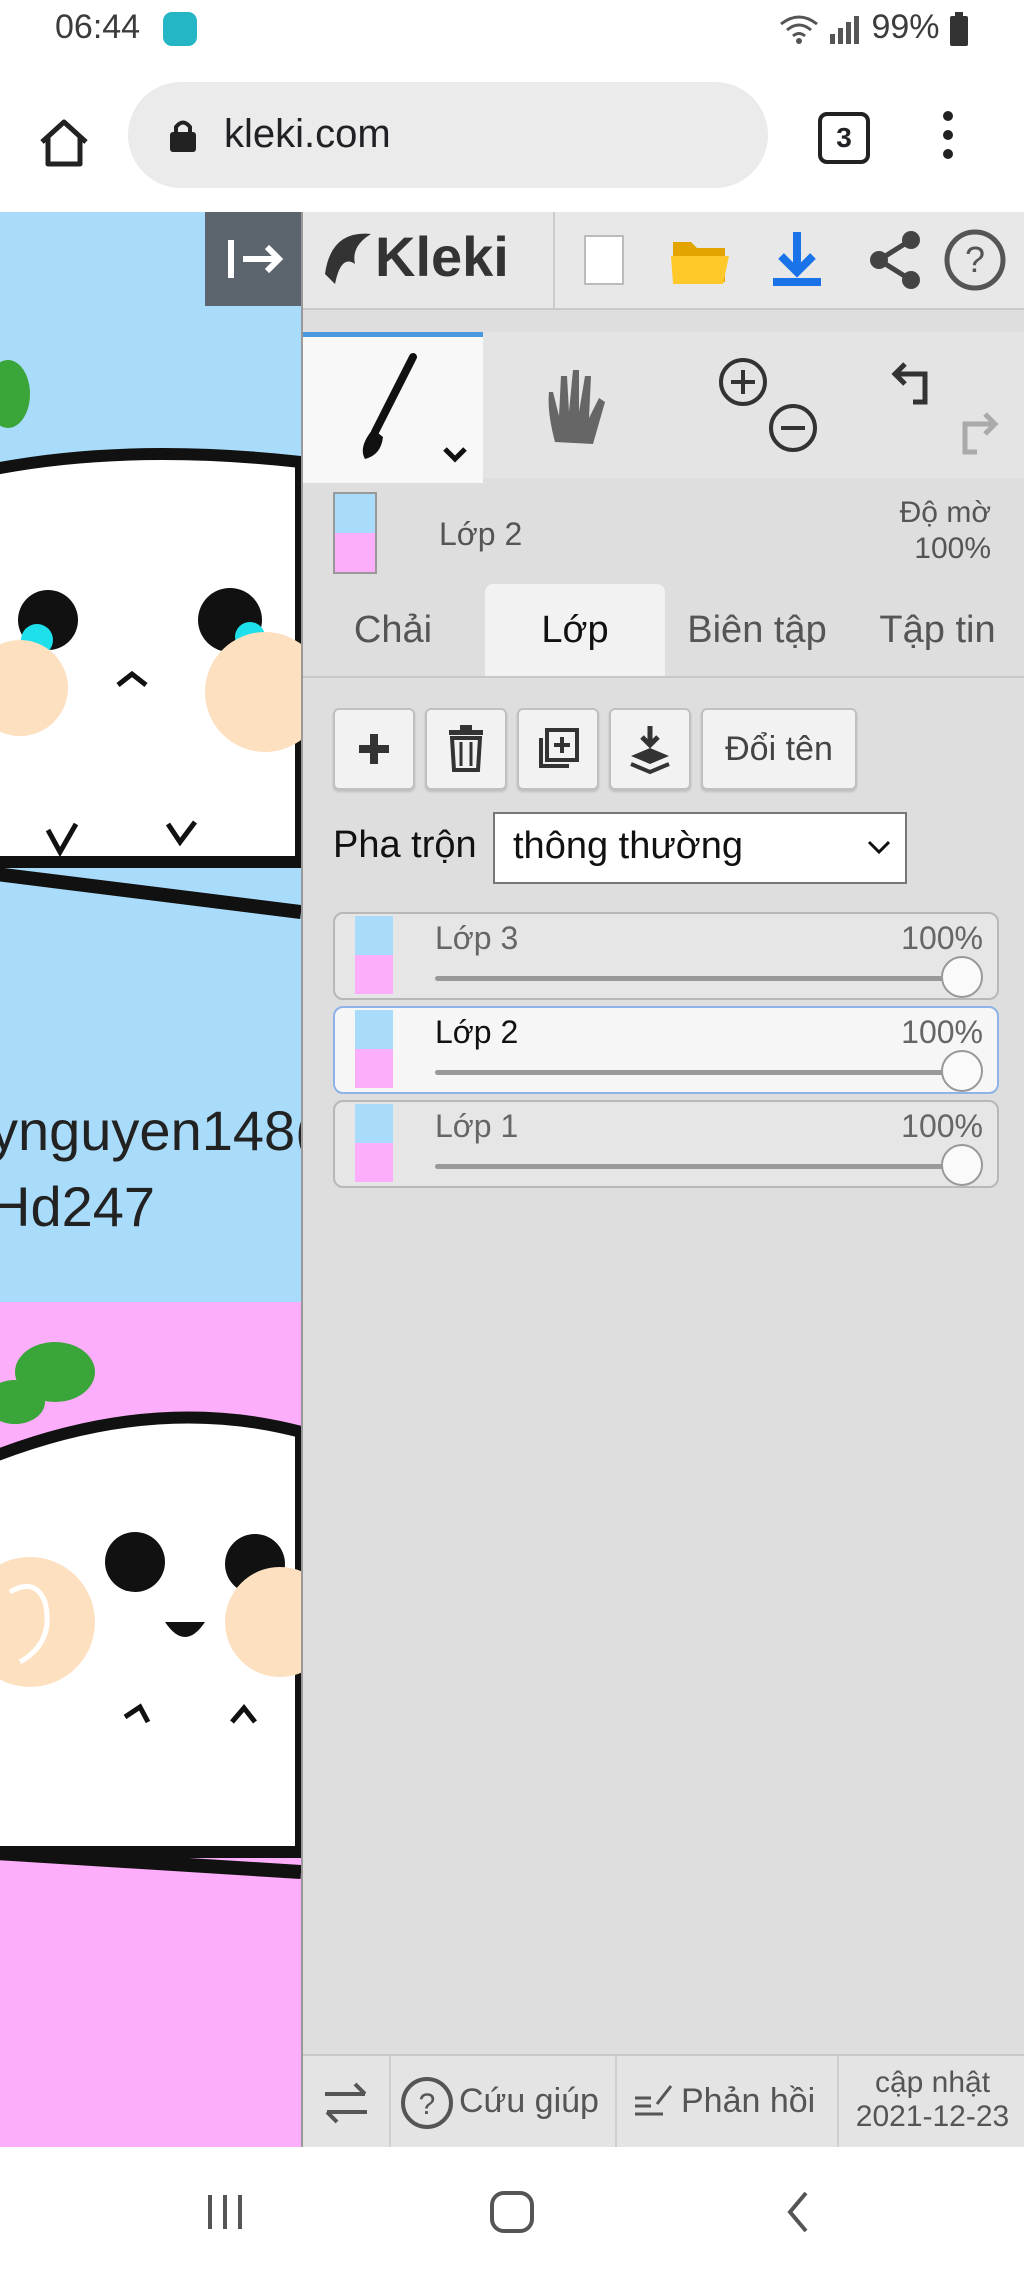  Describe the element at coordinates (477, 938) in the screenshot. I see `layer-name: Lớp 3` at that location.